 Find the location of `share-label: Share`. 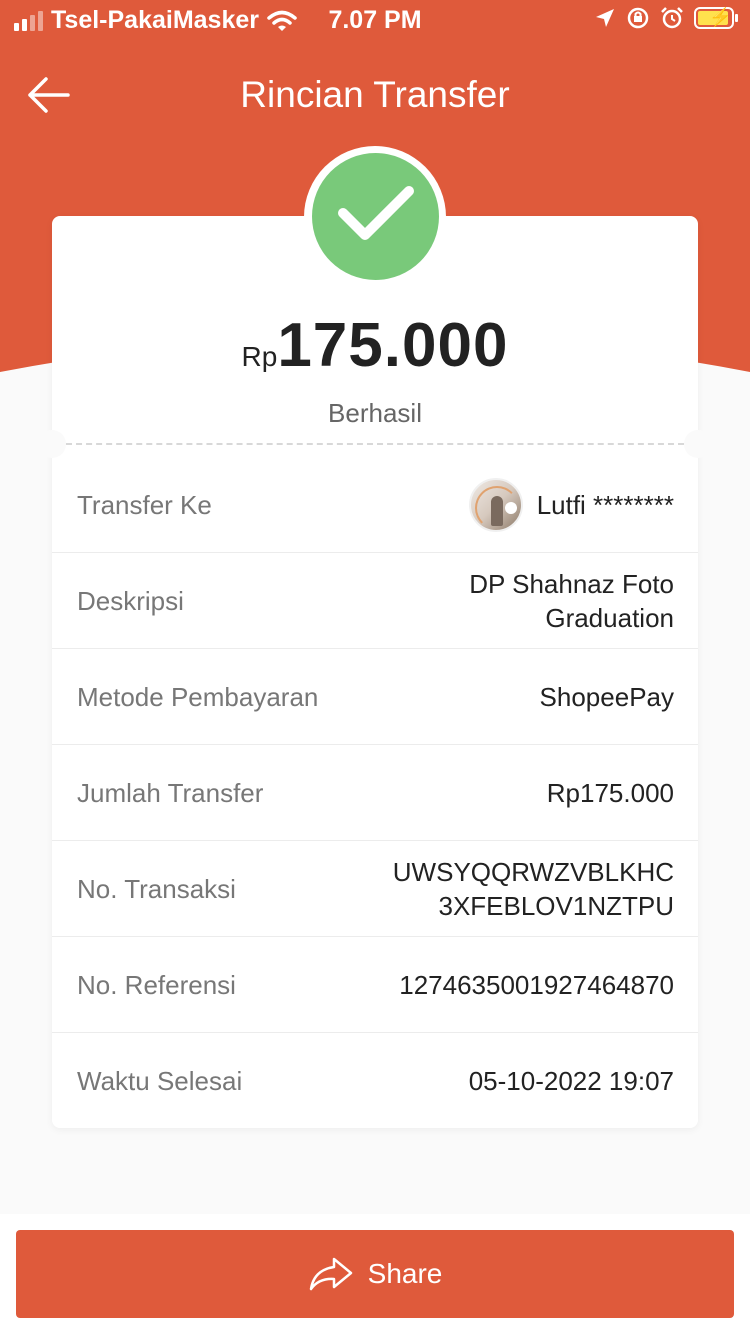

share-label: Share is located at coordinates (405, 1273).